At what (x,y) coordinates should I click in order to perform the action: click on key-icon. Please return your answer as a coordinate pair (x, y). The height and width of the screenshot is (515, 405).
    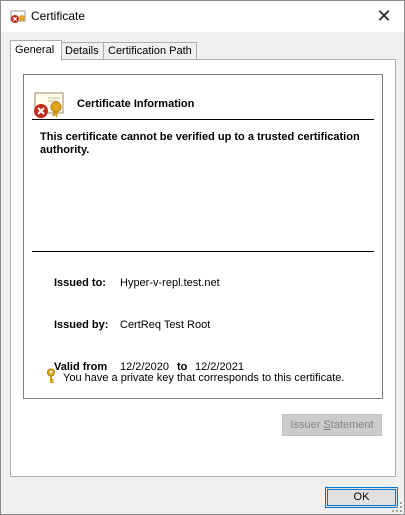
    Looking at the image, I should click on (51, 375).